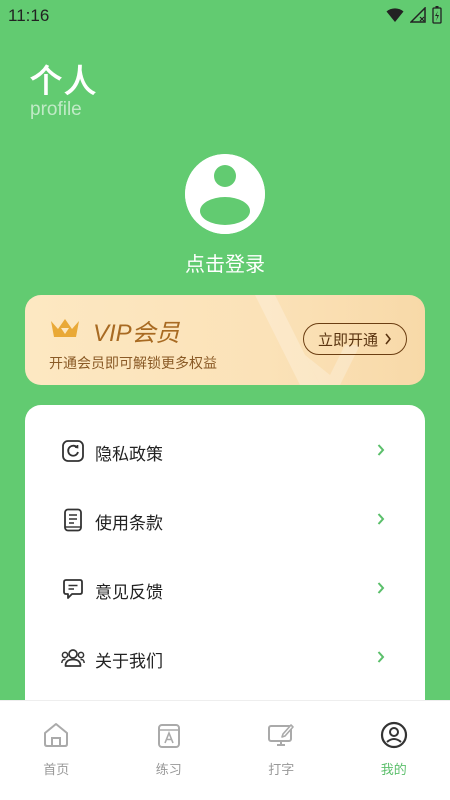 Image resolution: width=450 pixels, height=800 pixels. What do you see at coordinates (281, 770) in the screenshot?
I see `tab-label-typing: 打字` at bounding box center [281, 770].